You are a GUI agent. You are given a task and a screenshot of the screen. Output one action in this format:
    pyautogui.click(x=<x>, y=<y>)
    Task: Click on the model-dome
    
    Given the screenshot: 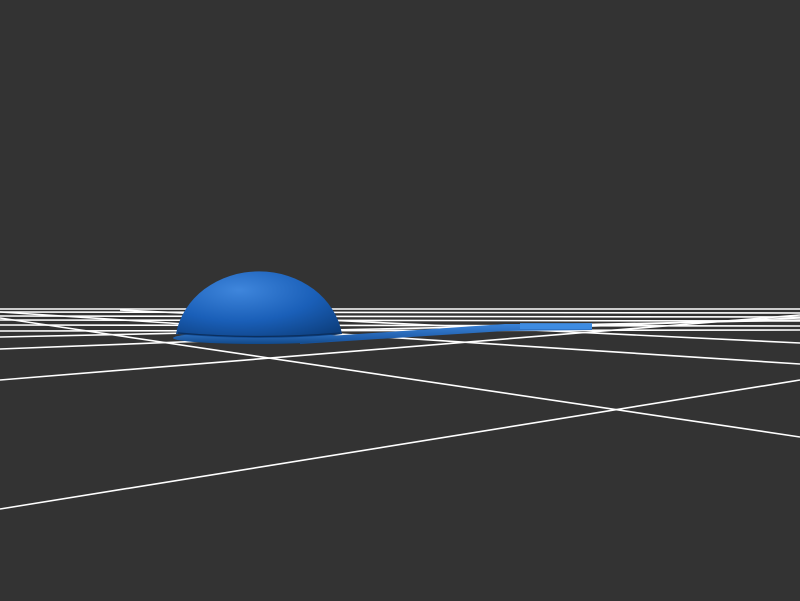 What is the action you would take?
    pyautogui.click(x=259, y=304)
    